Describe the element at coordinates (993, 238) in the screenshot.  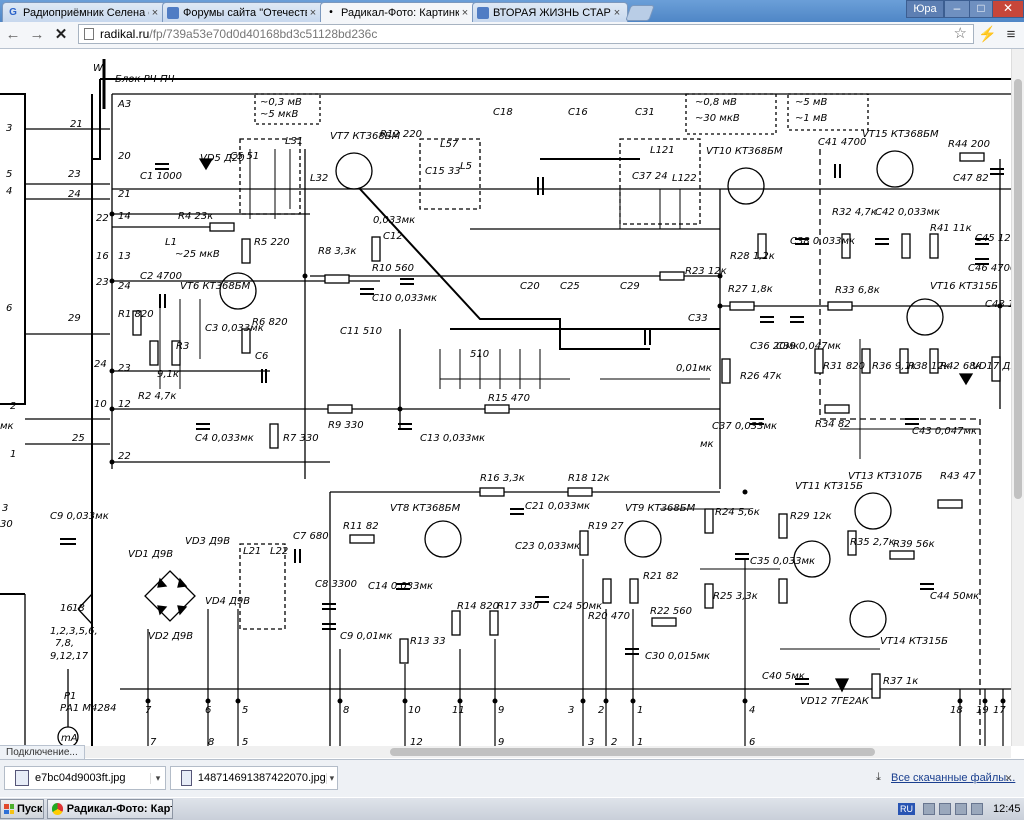
I see `component-label: С45 12` at that location.